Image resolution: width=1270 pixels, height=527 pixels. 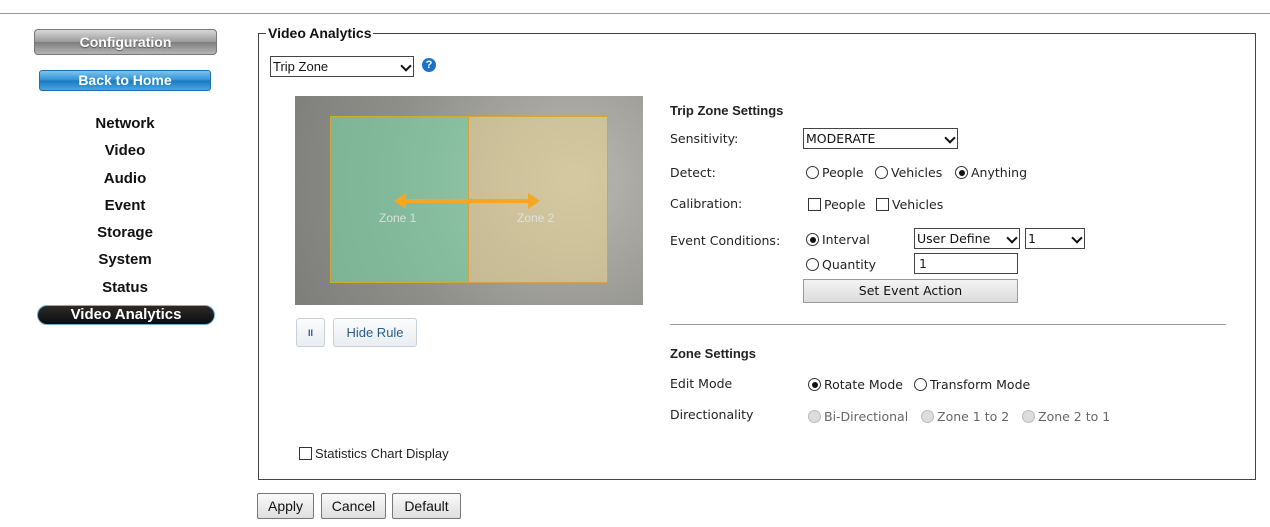 I want to click on panel-title: Video Analytics, so click(x=320, y=33).